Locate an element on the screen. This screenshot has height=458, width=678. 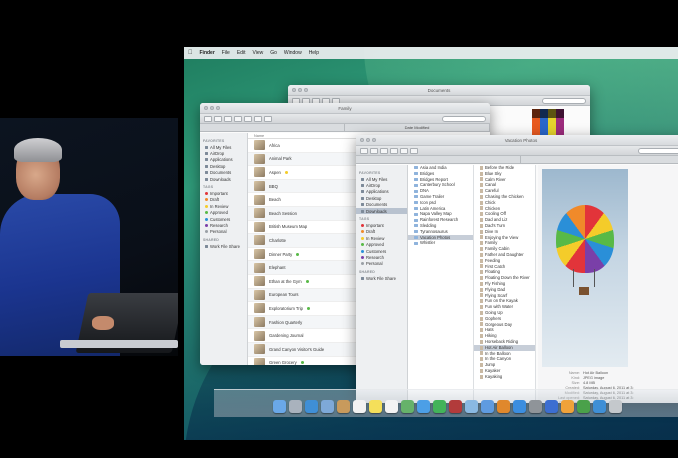
notes-icon is located at coordinates (375, 406).